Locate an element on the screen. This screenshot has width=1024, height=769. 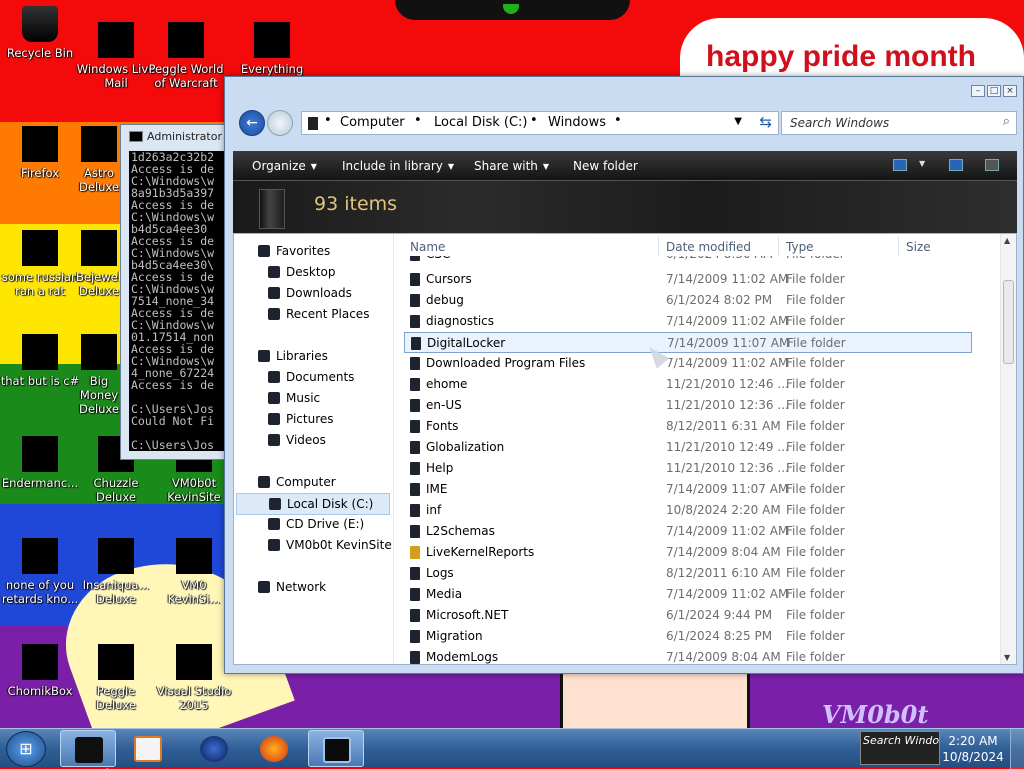
file-row: ehome 11/21/2010 12:46 ... File folder is located at coordinates (688, 384).